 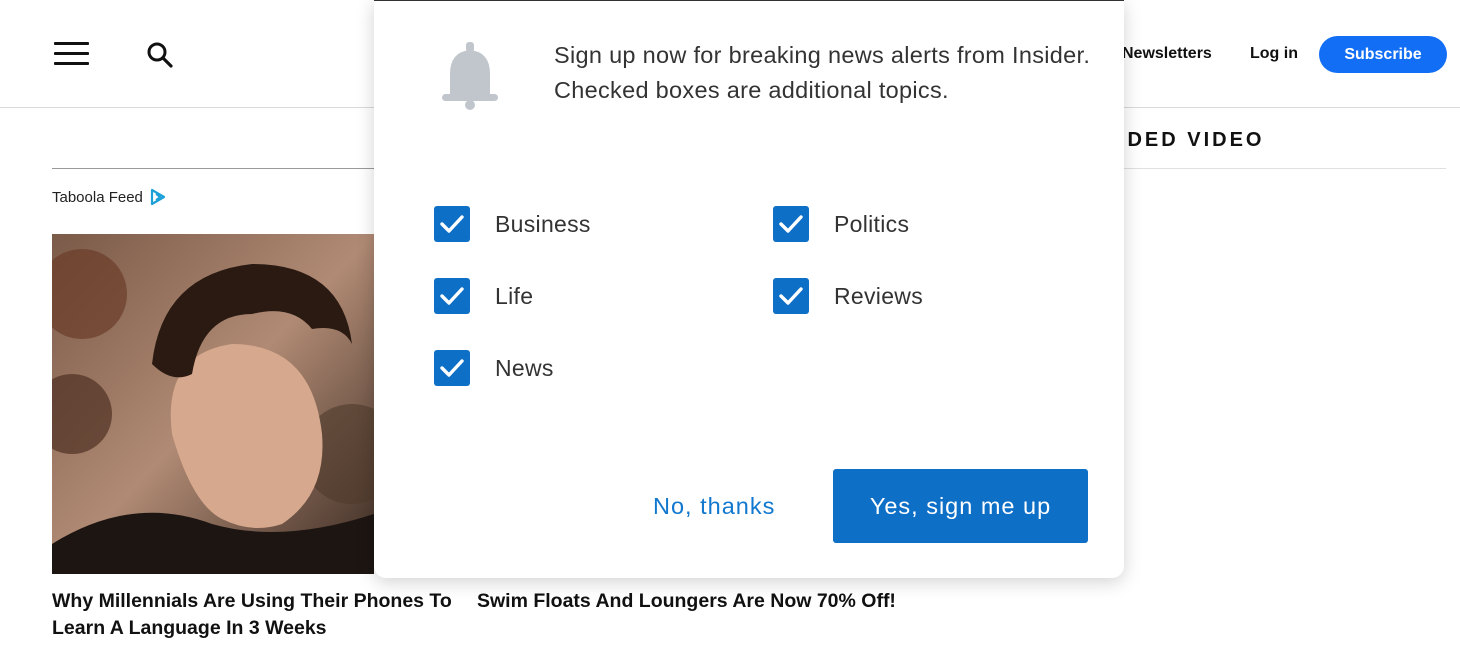 I want to click on menu-icon, so click(x=71, y=54).